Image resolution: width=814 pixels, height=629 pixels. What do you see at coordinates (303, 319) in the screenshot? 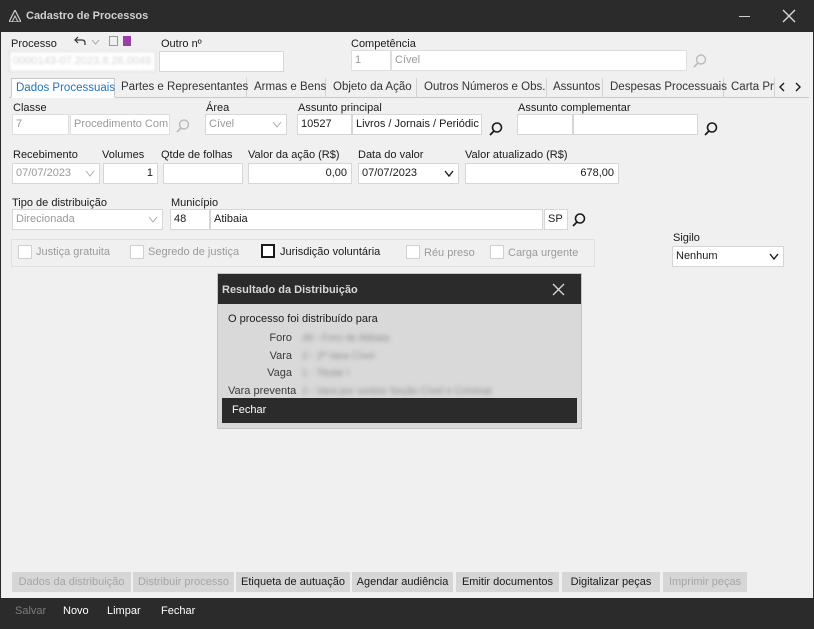
I see `dialog-message: O processo foi distribuído para` at bounding box center [303, 319].